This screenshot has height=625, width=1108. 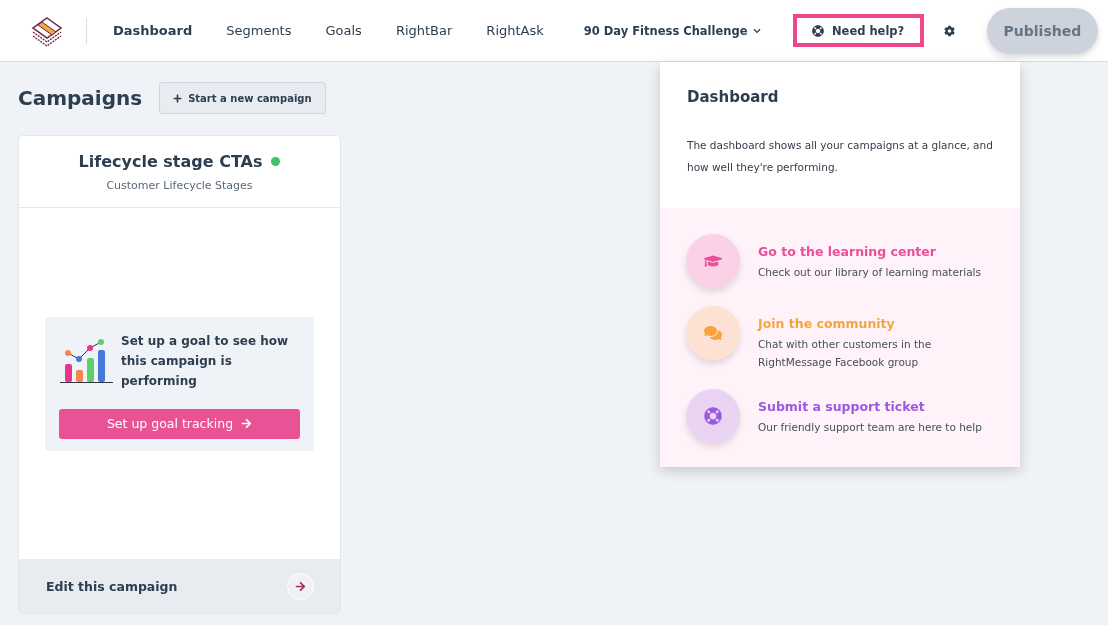 I want to click on help-resource-link: Join the community Chat with other customers in the RightMessage Facebook group, so click(x=840, y=338).